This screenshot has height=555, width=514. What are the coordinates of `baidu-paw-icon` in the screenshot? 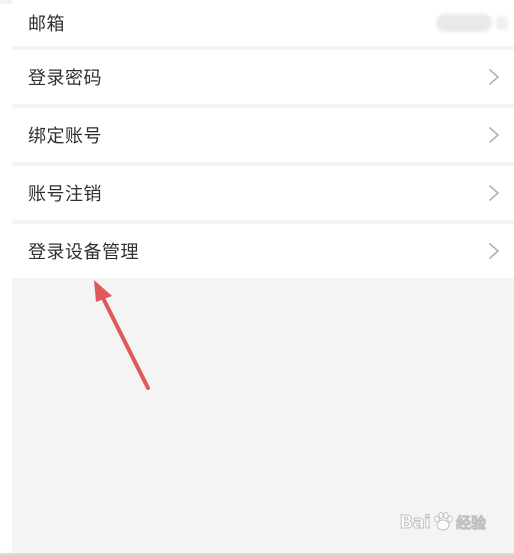 It's located at (443, 522).